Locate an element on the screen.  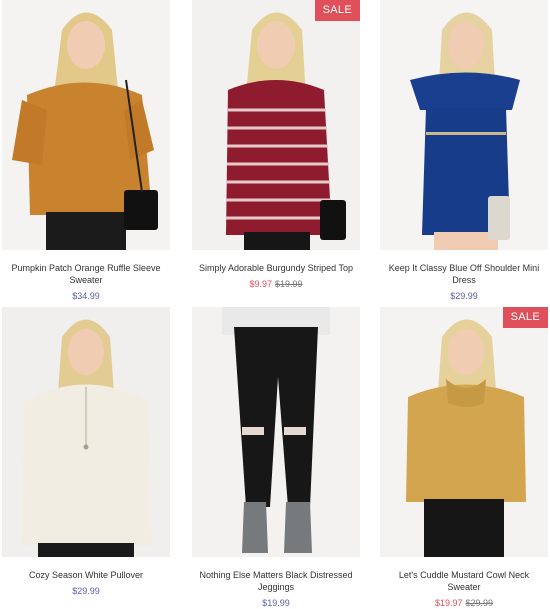
product-name: Let's Cuddle Mustard Cowl Neck Sweater is located at coordinates (464, 581).